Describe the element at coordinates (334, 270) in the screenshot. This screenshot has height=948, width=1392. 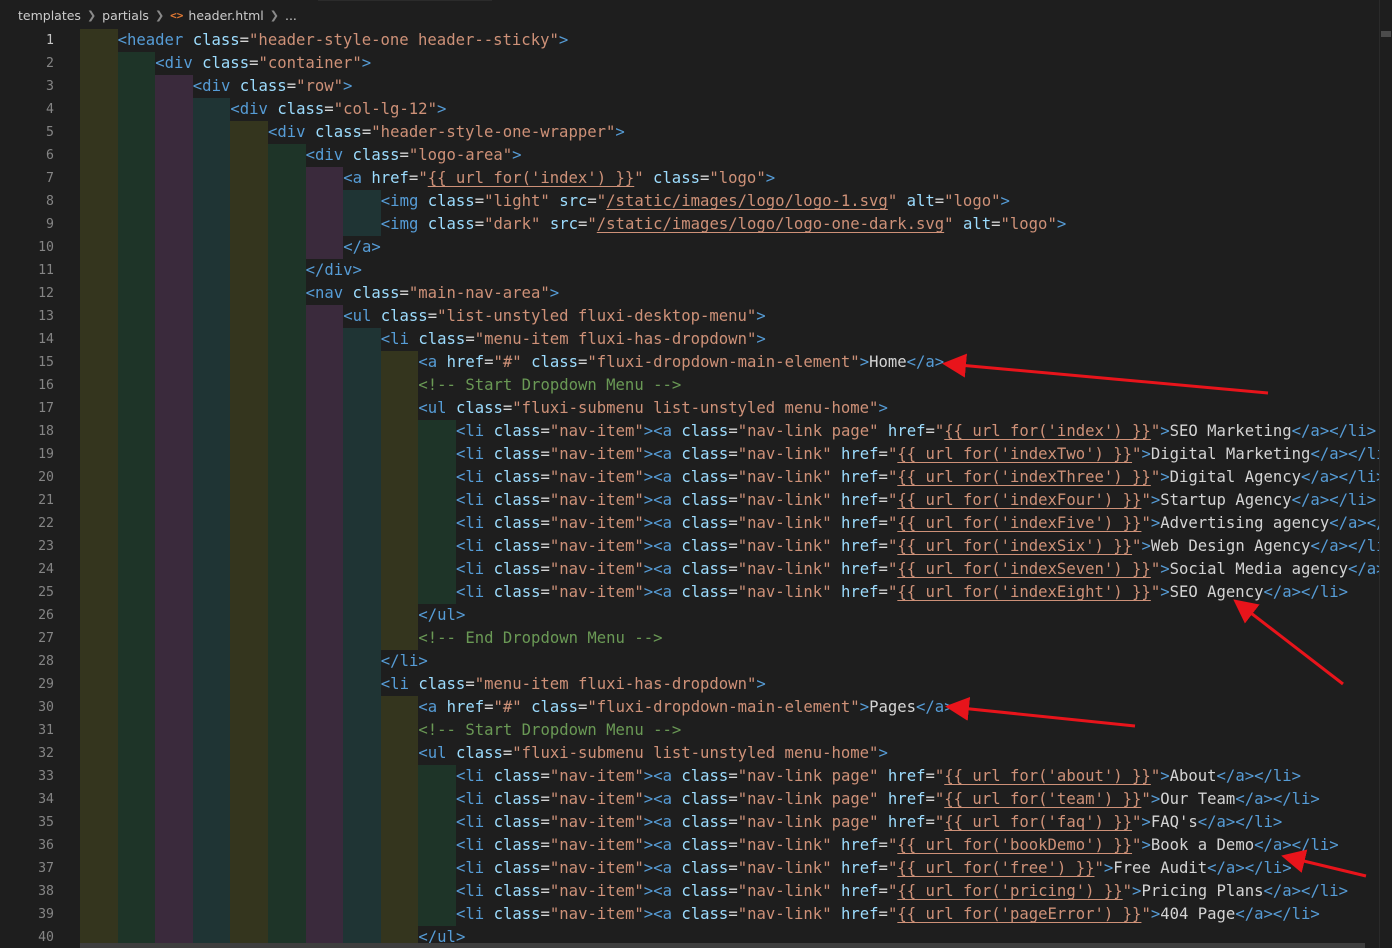
I see `code-line: </div>` at that location.